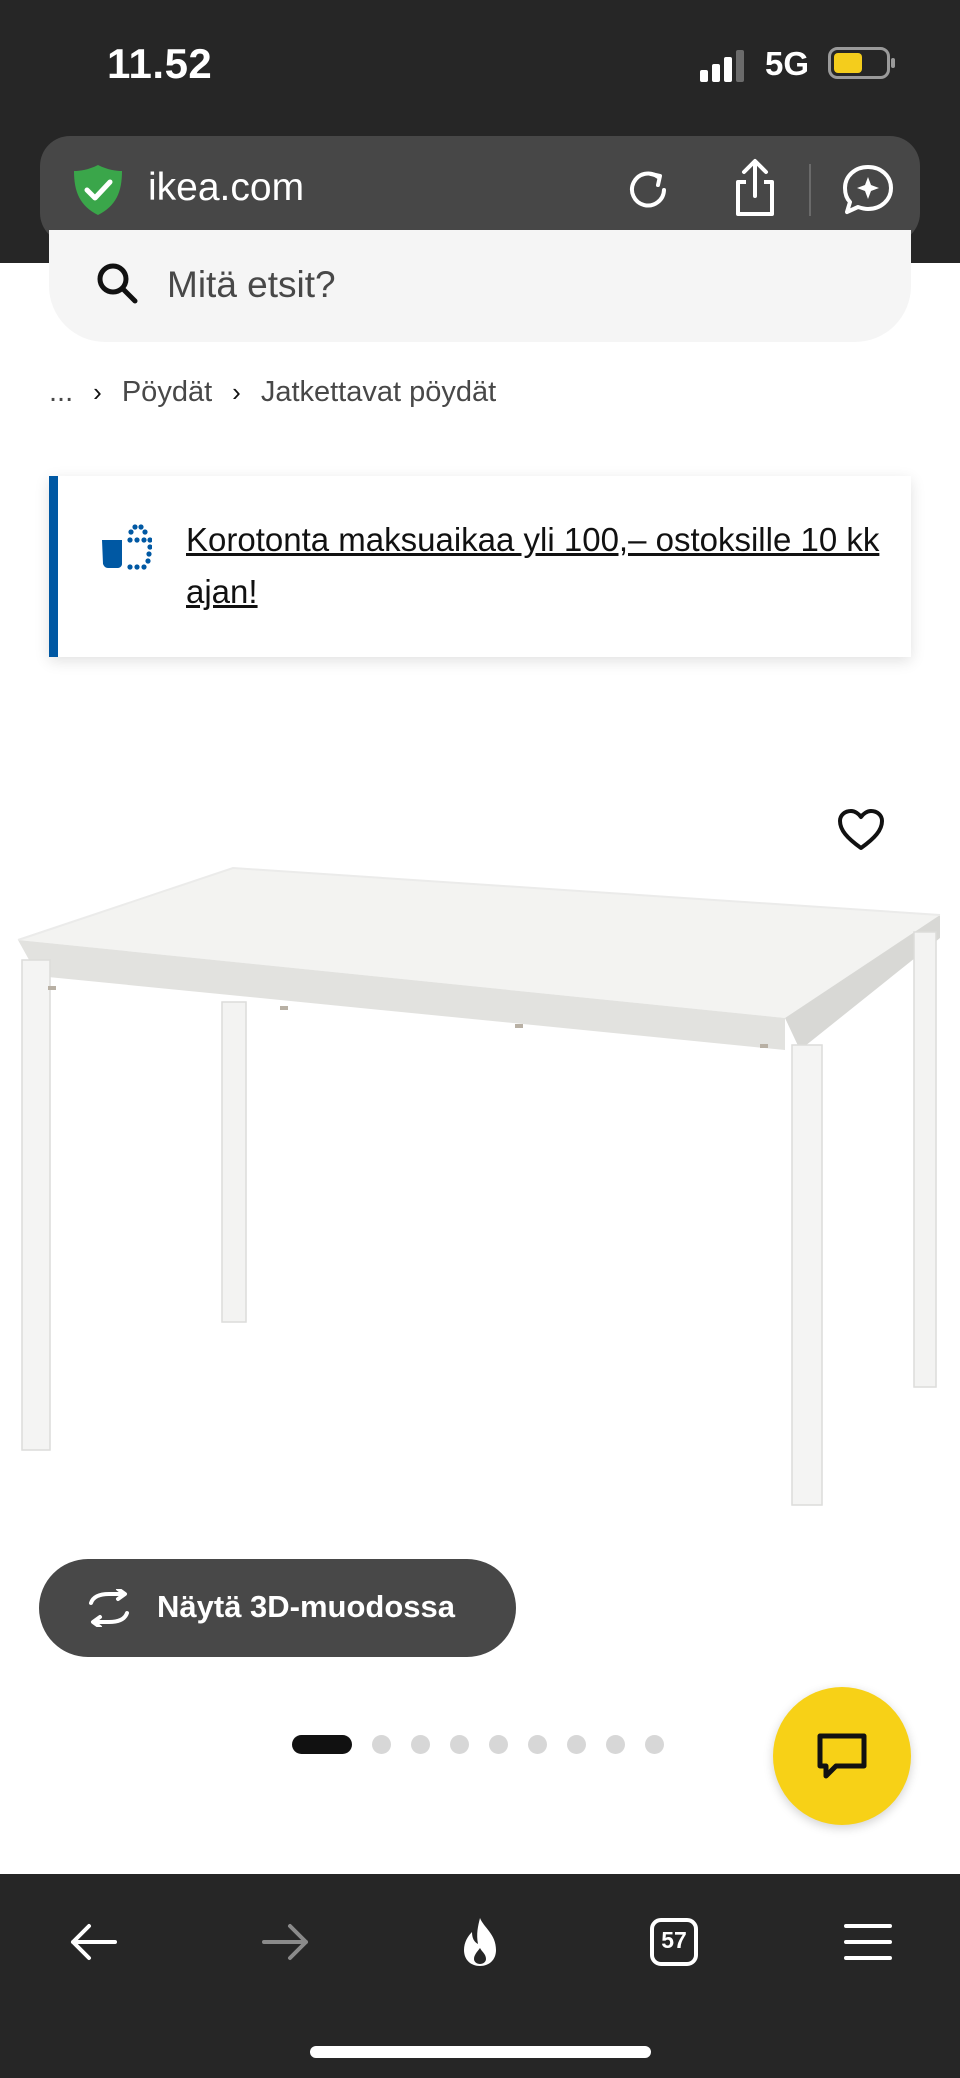  I want to click on breadcrumb-extendable-tables: Jatkettavat pöydät, so click(378, 392).